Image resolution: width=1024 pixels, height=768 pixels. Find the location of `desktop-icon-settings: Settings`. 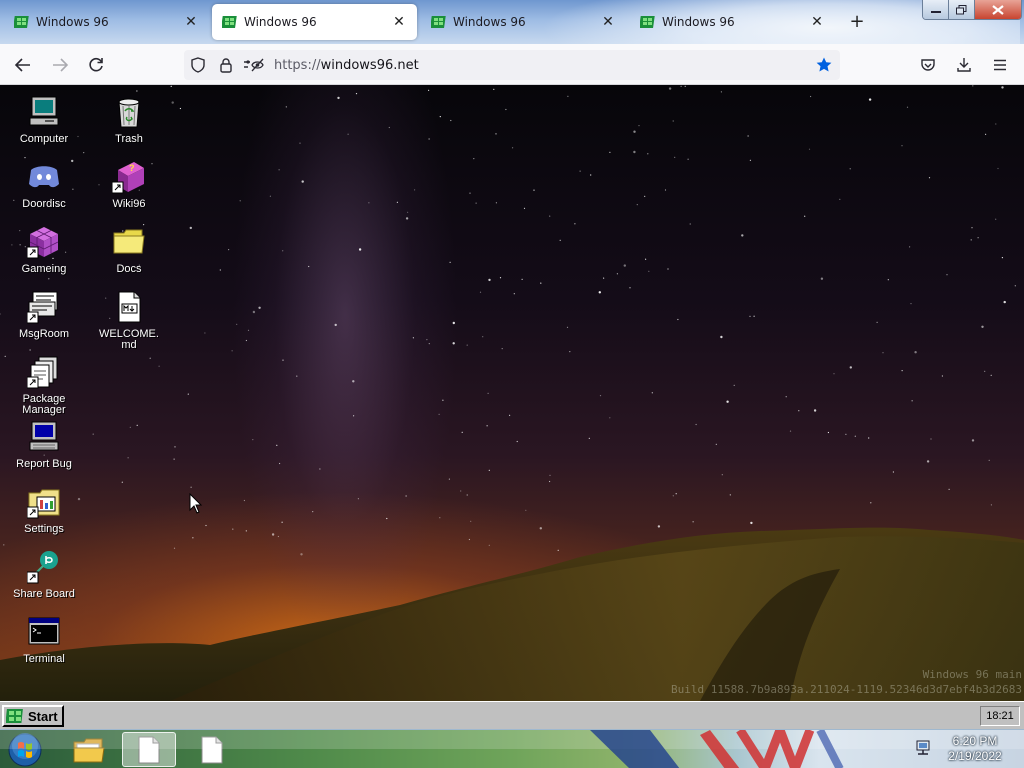

desktop-icon-settings: Settings is located at coordinates (44, 510).